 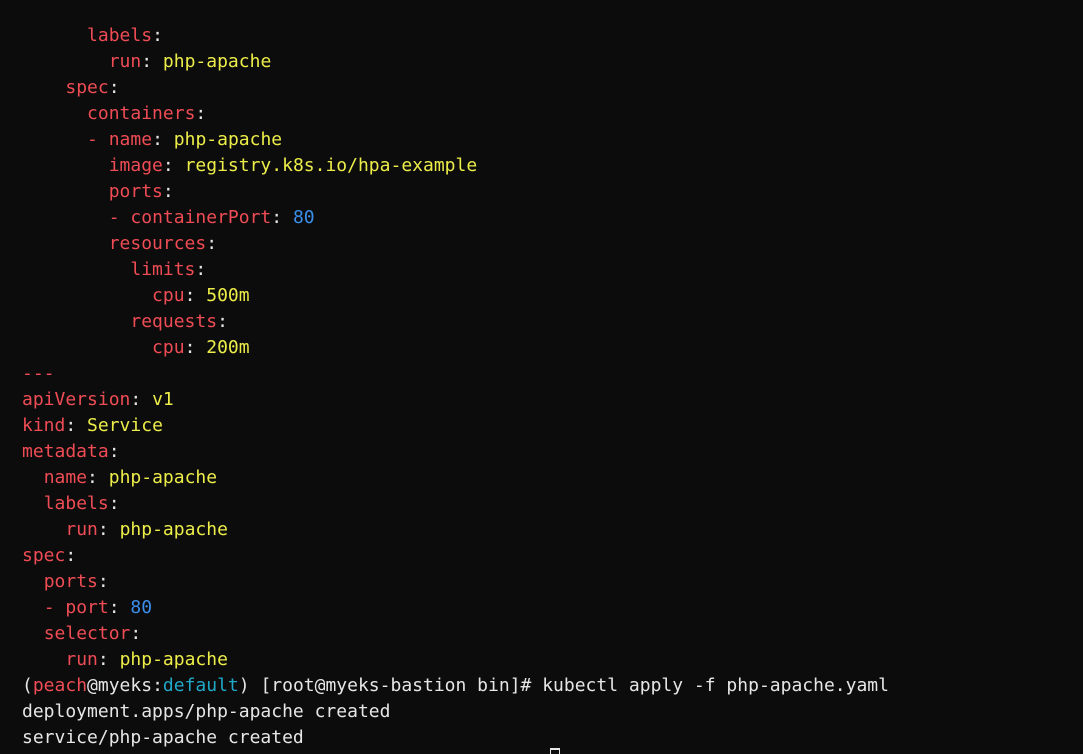 I want to click on yaml-key: port, so click(x=87, y=607).